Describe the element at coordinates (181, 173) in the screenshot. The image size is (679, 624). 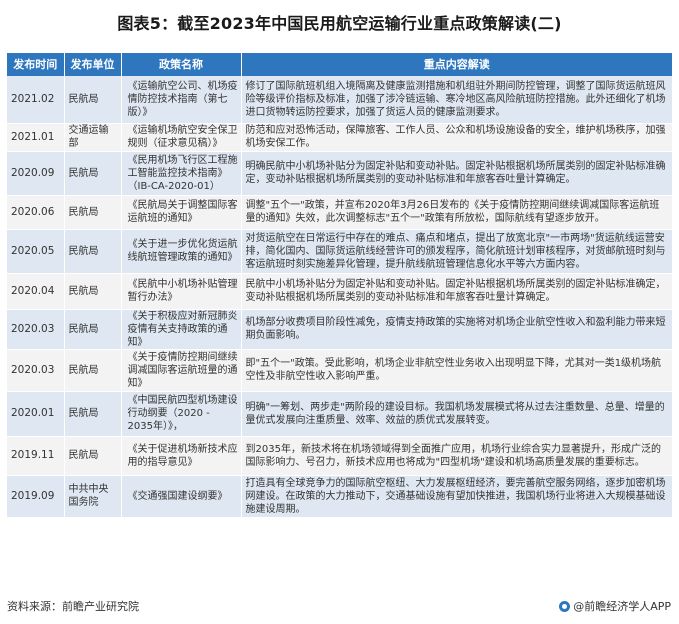
I see `row-policy: 《民用机场飞行区工程施工智能监控技术指南》（IB-CA-2020-01）` at that location.